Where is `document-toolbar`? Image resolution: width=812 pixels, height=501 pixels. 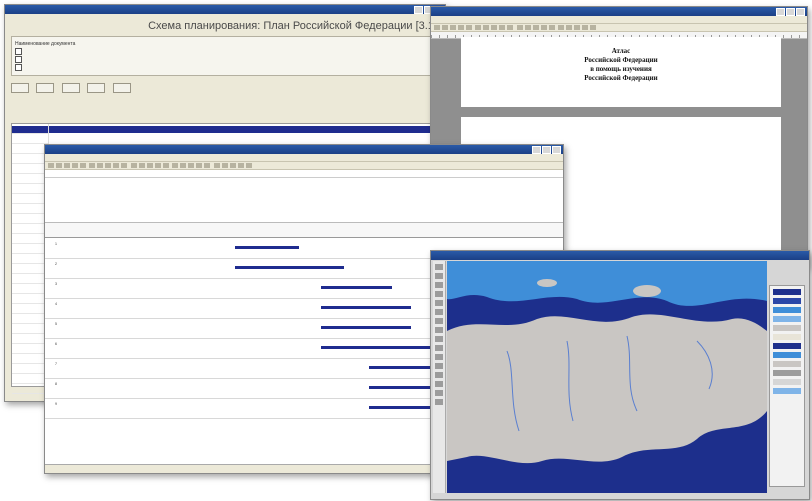
document-toolbar is located at coordinates (619, 28).